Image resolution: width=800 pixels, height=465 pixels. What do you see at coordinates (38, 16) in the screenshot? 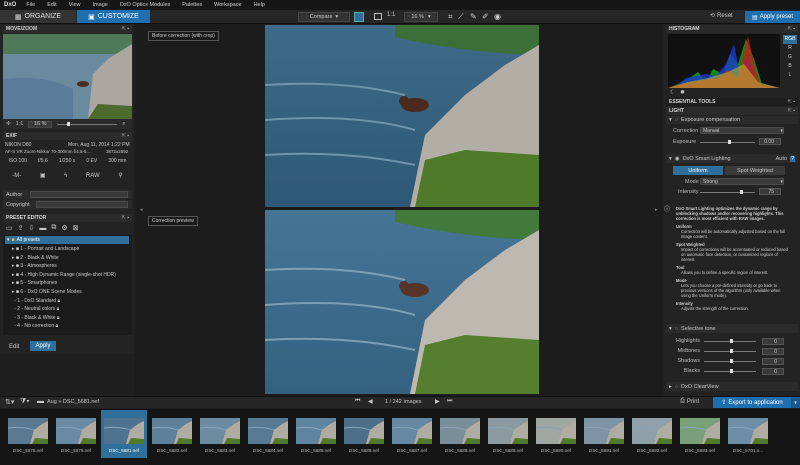
I see `organize-tab: ▦ ORGANIZE` at bounding box center [38, 16].